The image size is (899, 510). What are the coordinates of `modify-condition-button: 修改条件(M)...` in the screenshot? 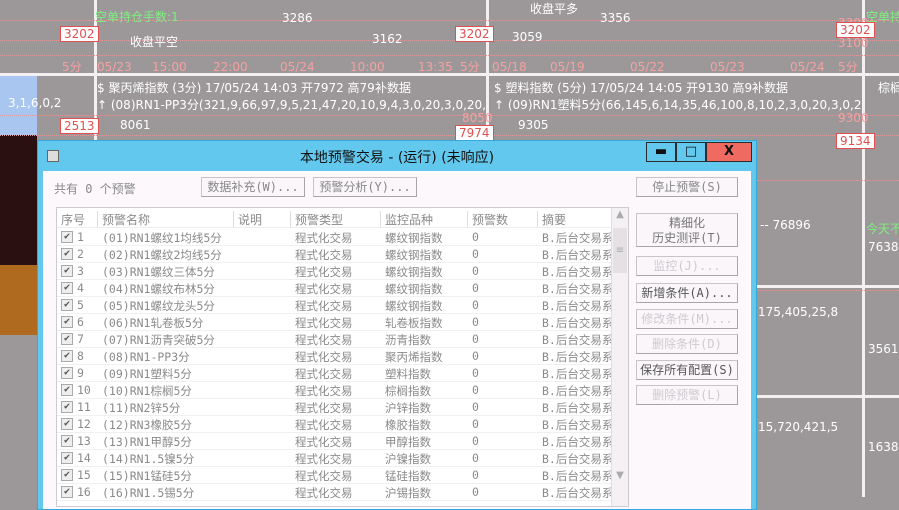 It's located at (687, 319).